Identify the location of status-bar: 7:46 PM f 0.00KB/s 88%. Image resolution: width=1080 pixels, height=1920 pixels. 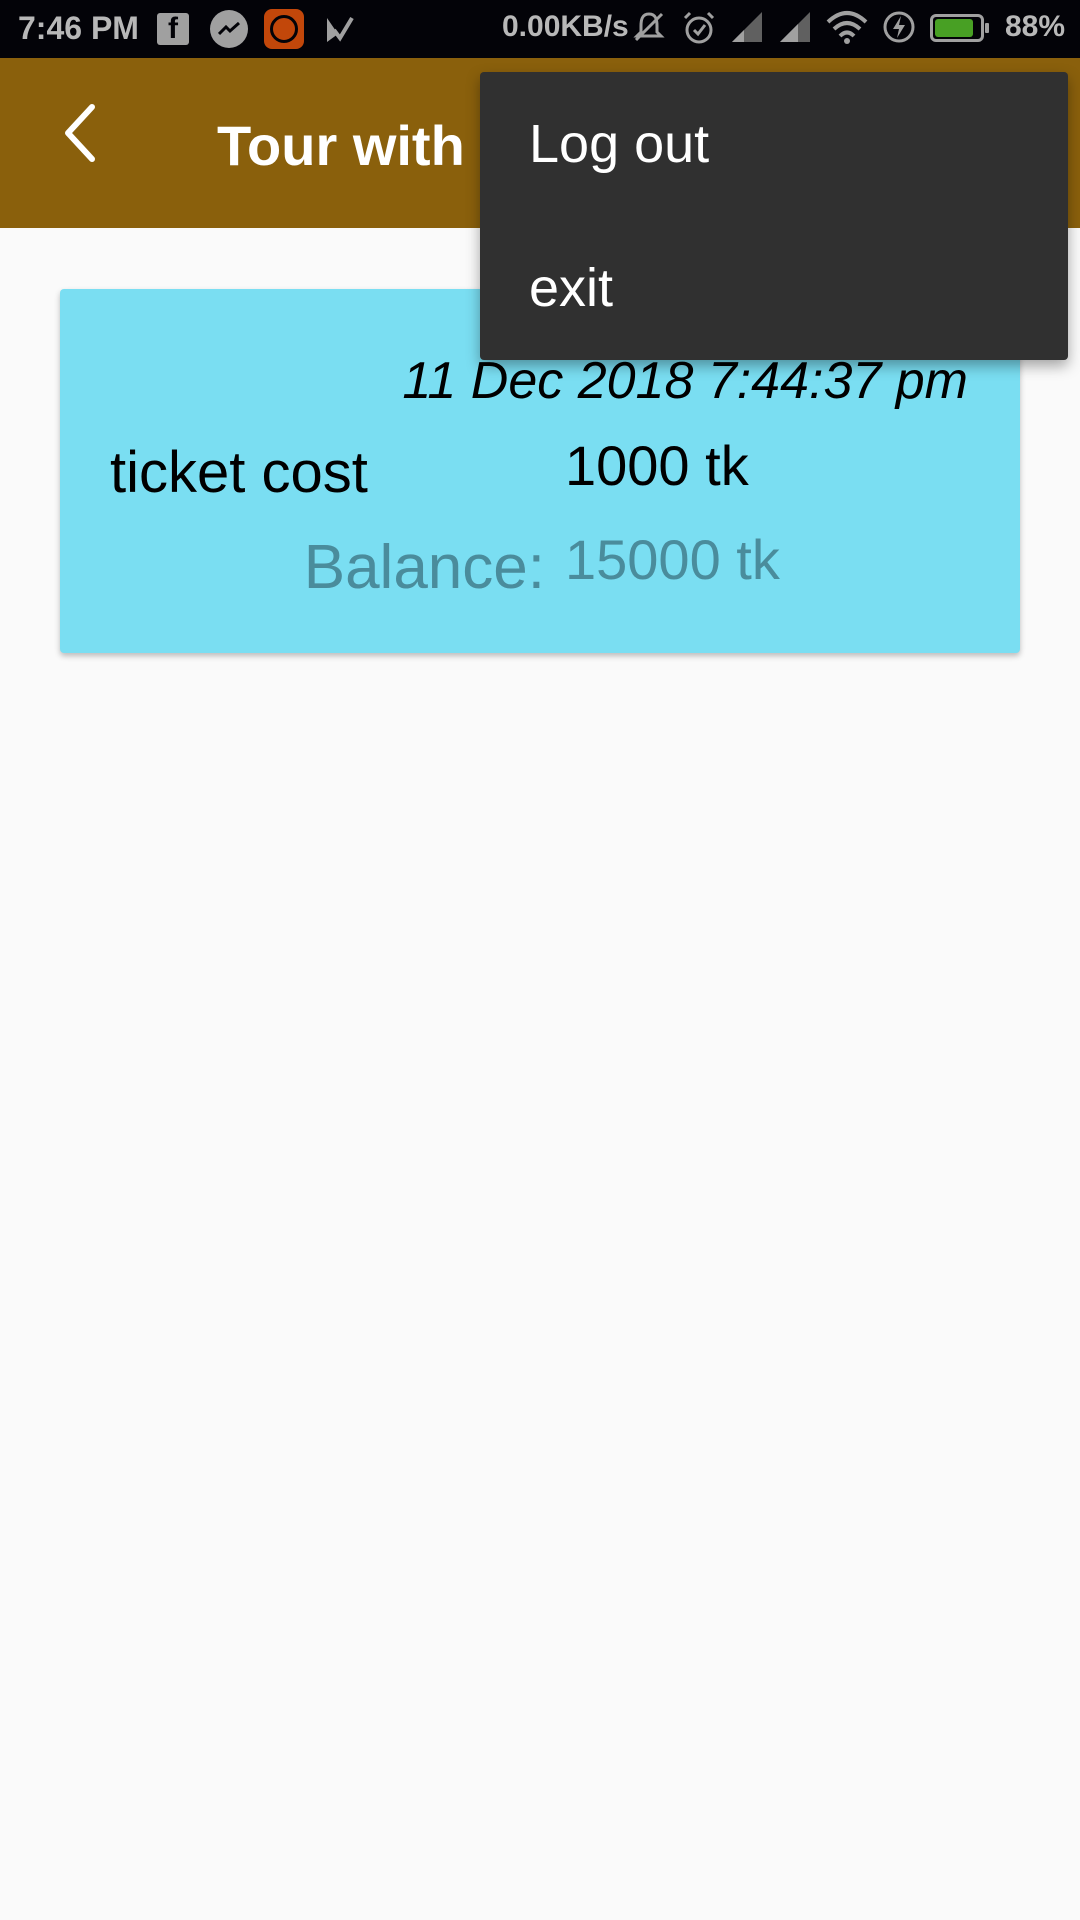
(540, 29).